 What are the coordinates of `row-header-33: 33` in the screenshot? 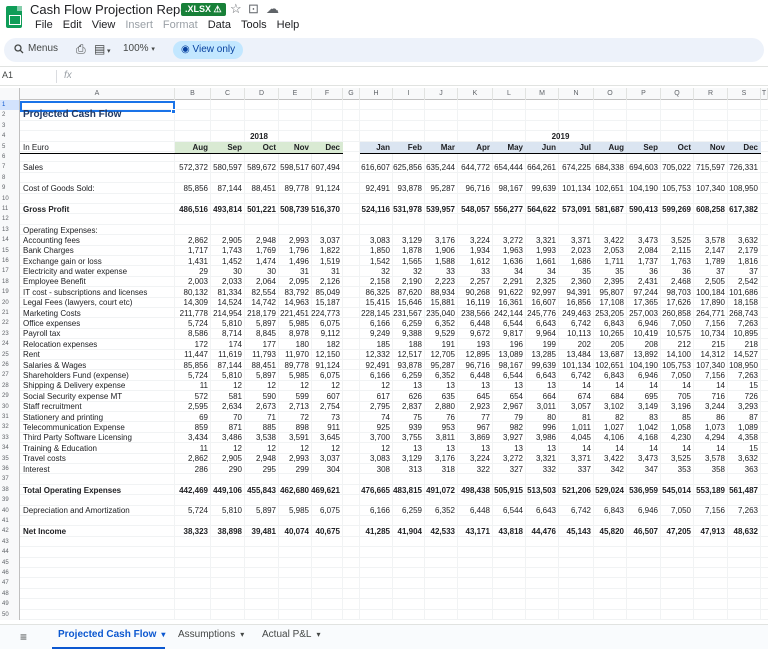 It's located at (10, 438).